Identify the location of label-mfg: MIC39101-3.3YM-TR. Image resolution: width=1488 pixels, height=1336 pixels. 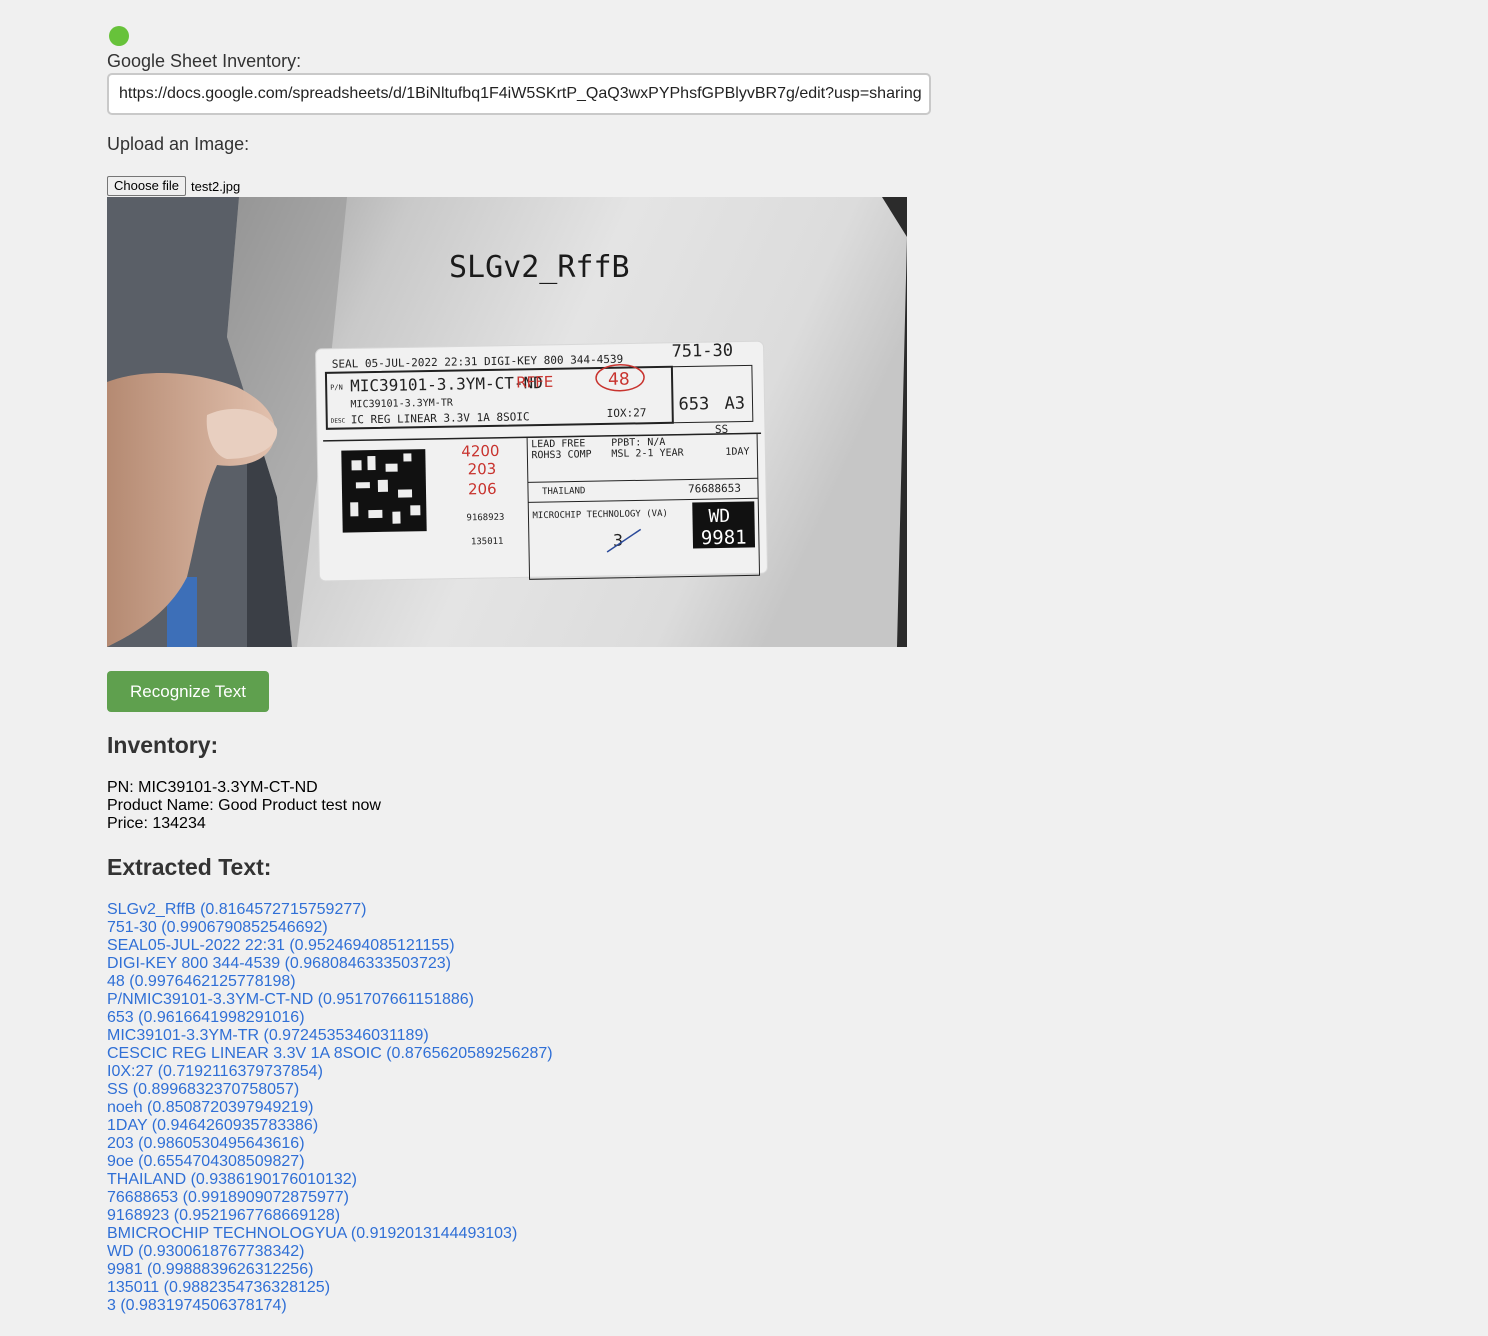
(402, 404).